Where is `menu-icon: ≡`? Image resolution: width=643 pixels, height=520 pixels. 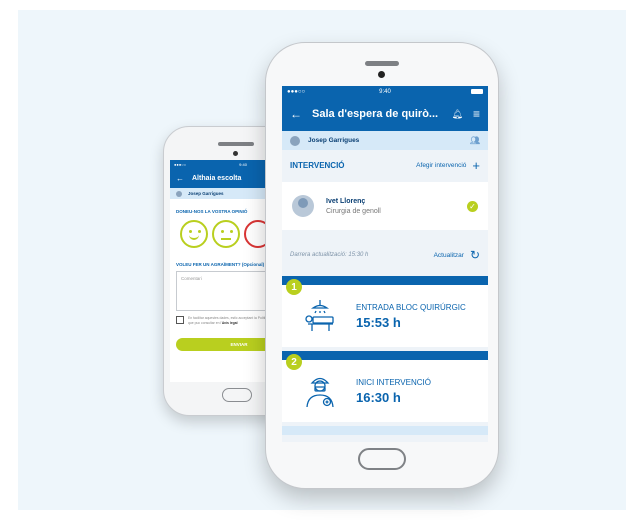 menu-icon: ≡ is located at coordinates (476, 114).